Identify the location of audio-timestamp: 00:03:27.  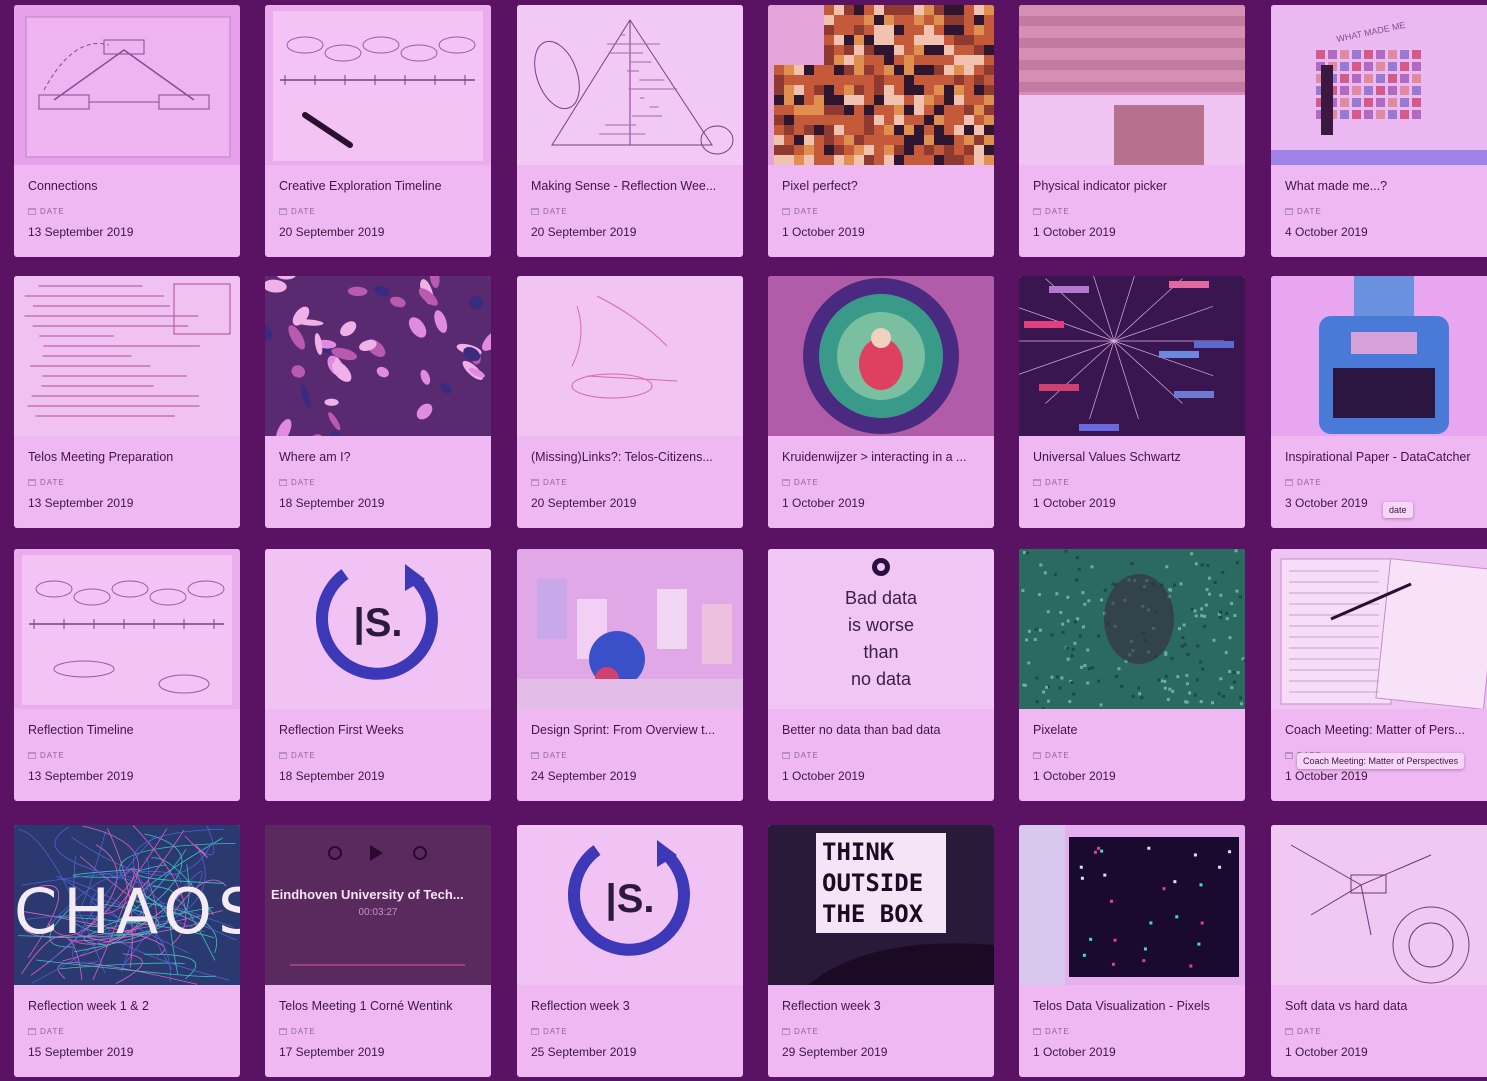
(378, 912).